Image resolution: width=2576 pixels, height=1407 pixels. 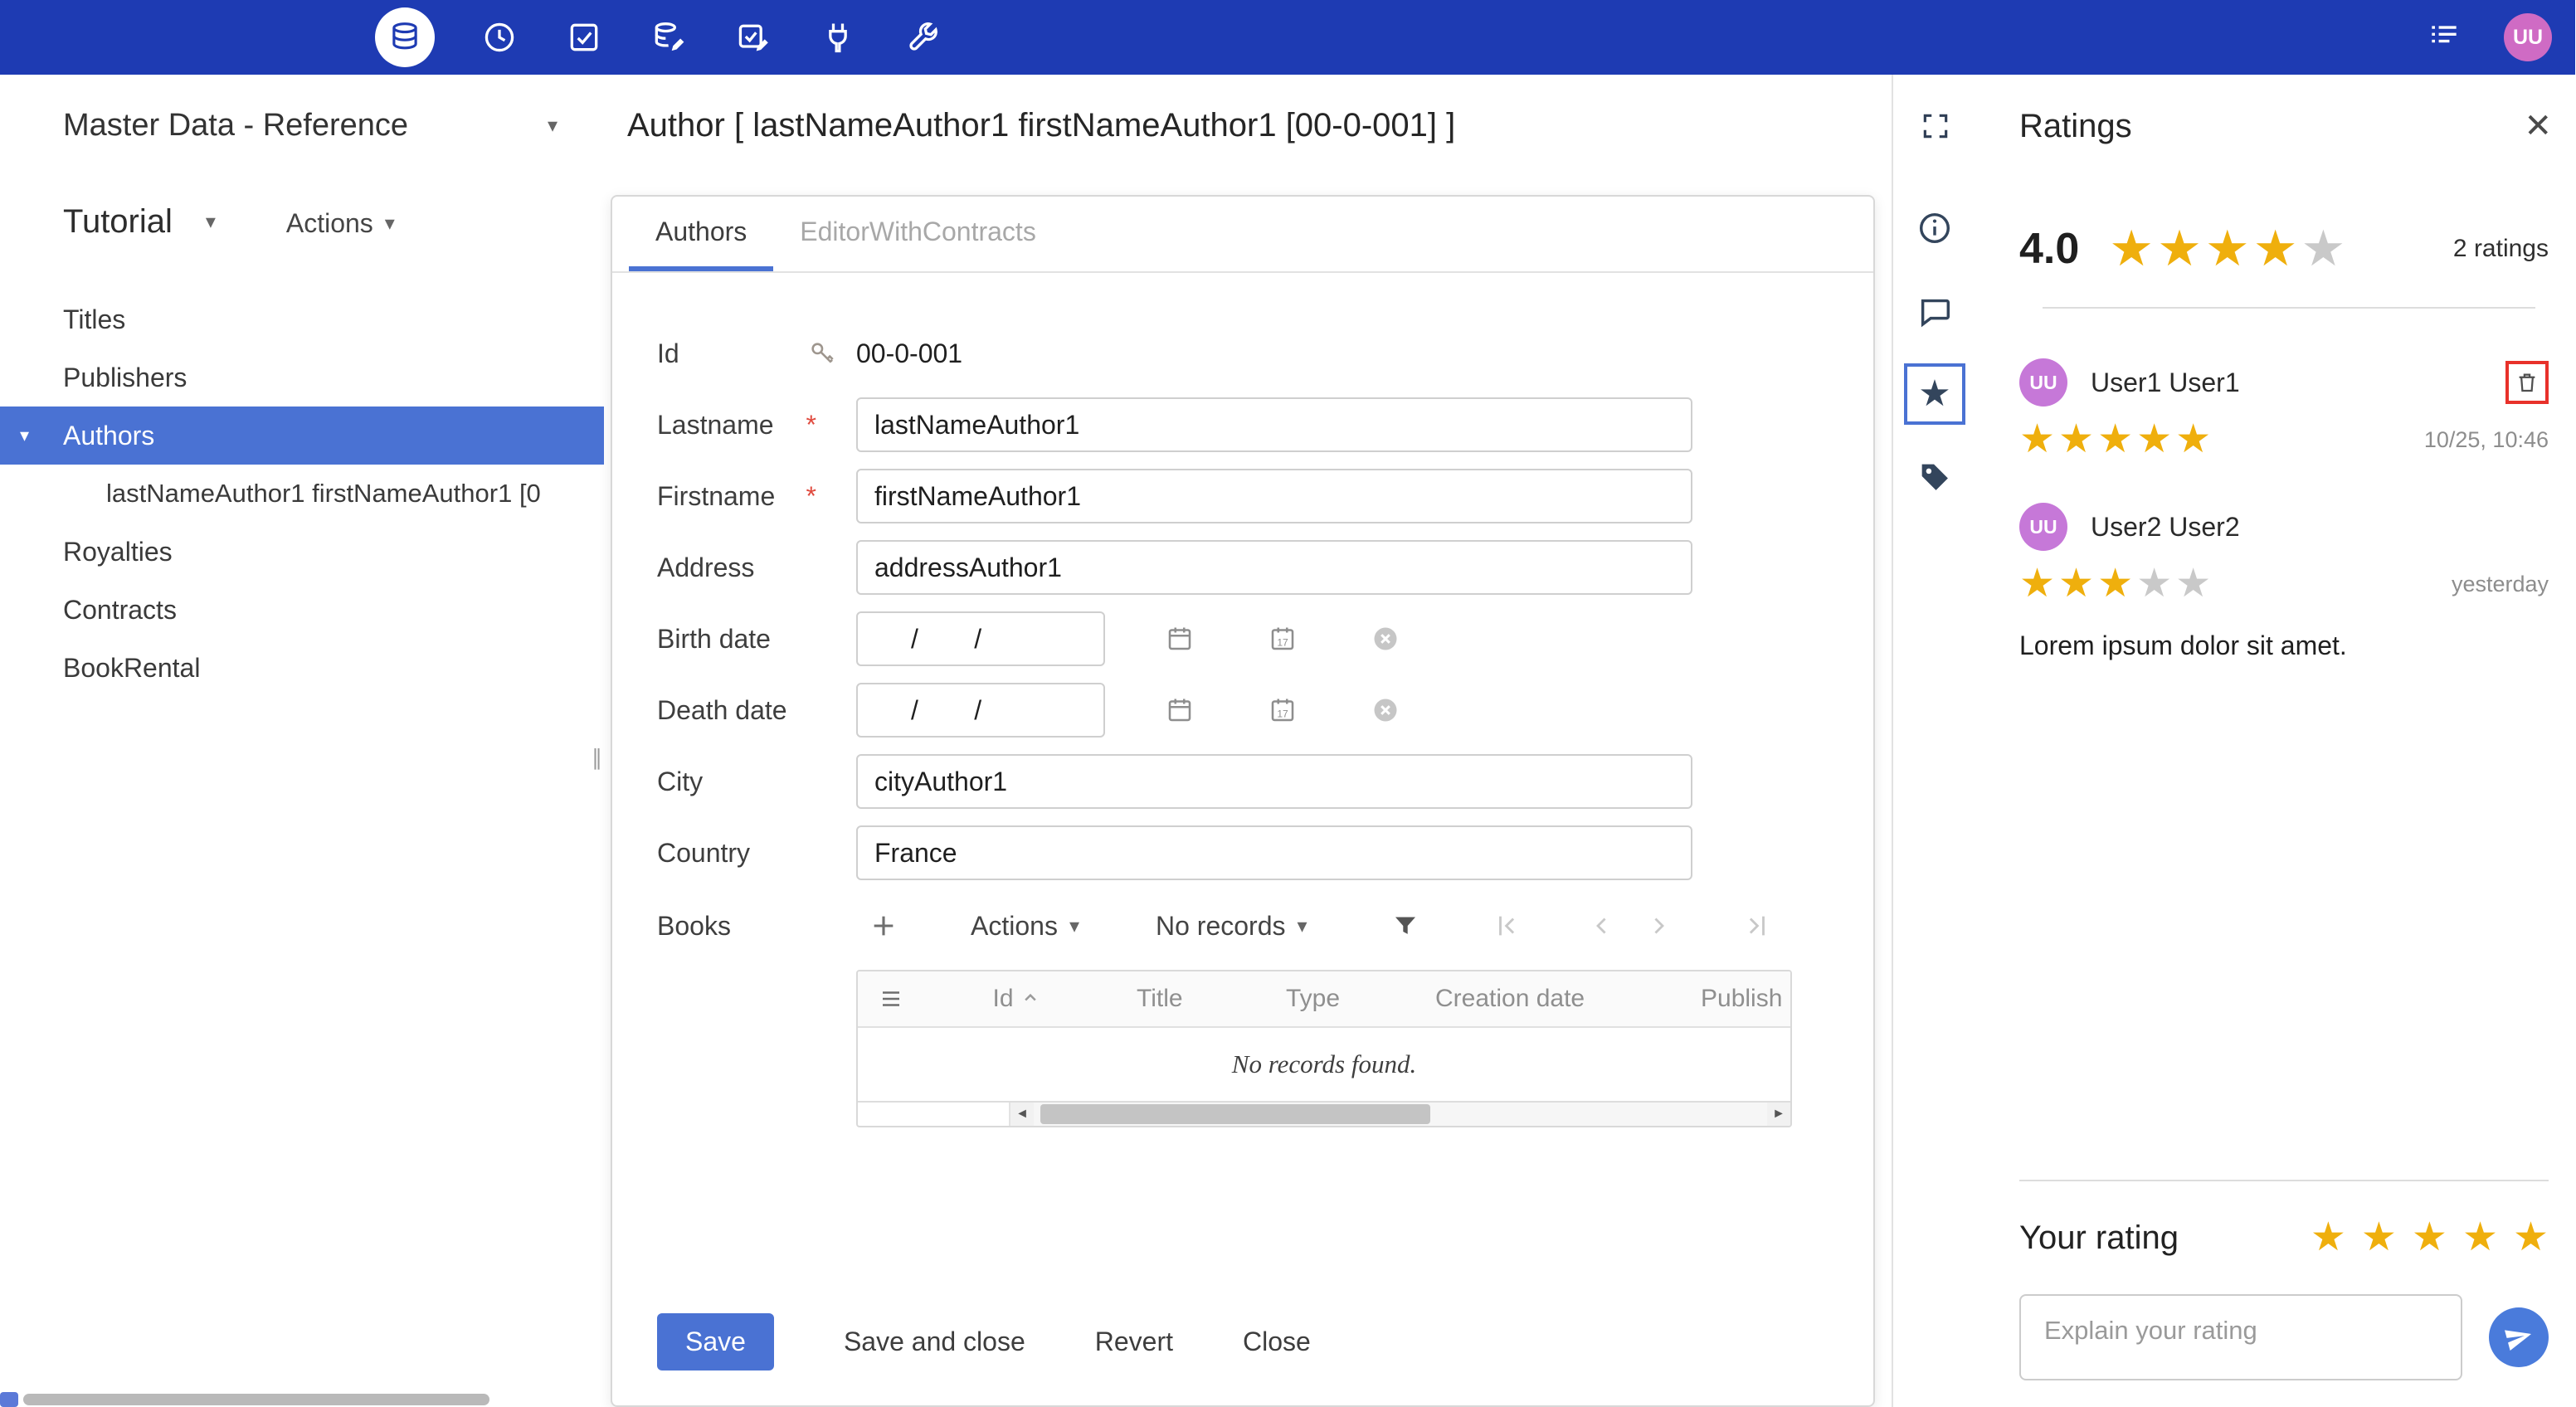 What do you see at coordinates (329, 223) in the screenshot?
I see `sidebar-actions-label: Actions` at bounding box center [329, 223].